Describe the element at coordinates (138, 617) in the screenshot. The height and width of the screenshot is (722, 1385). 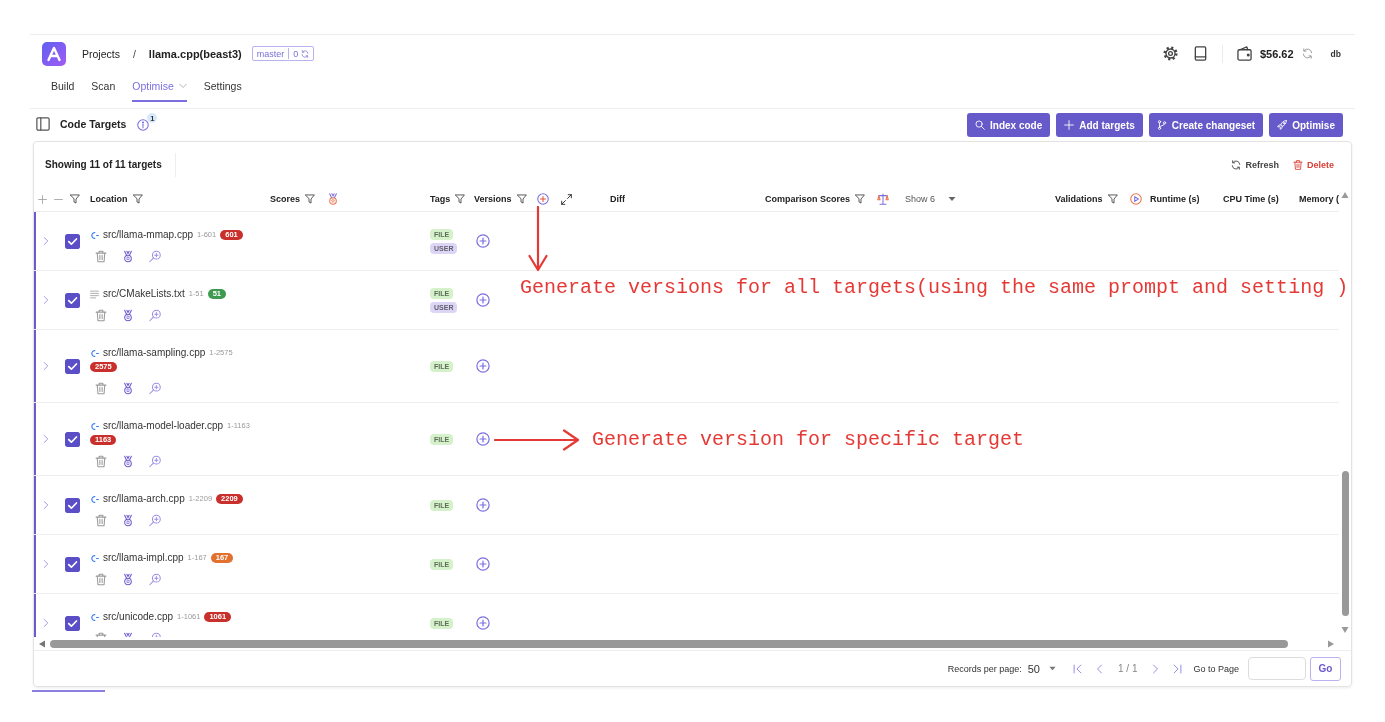
I see `file-path: src/unicode.cpp` at that location.